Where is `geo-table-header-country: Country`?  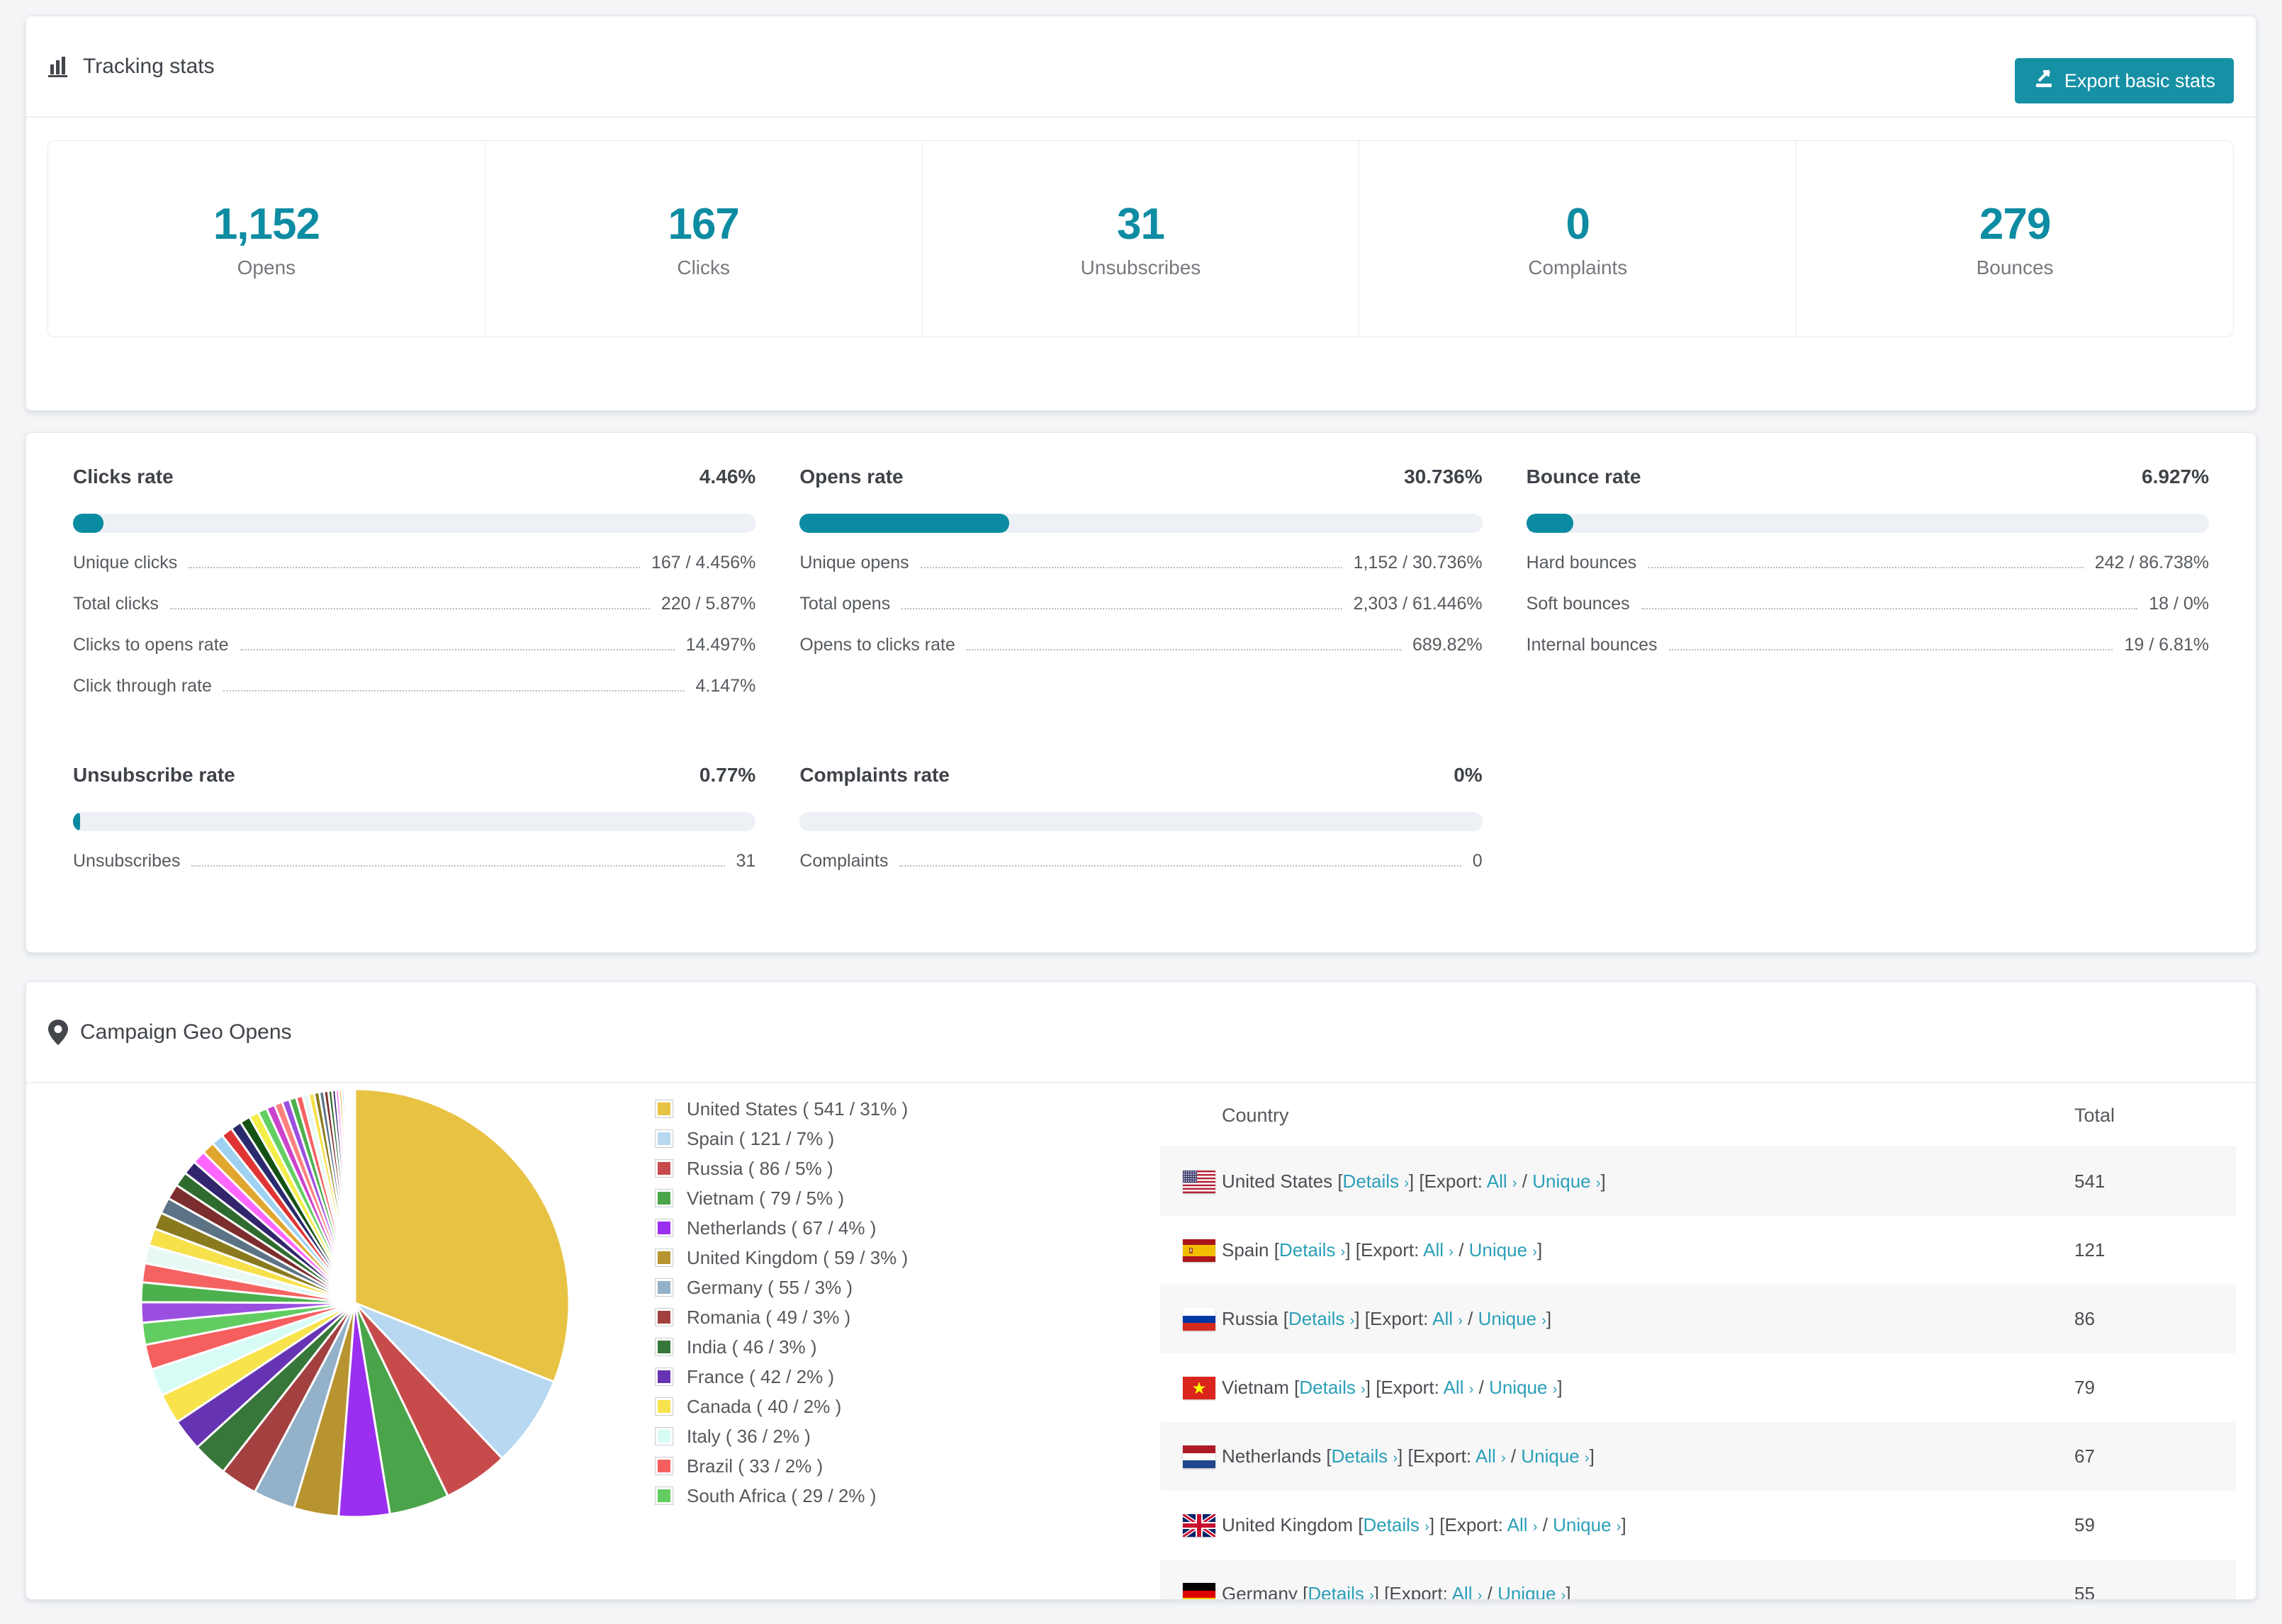
geo-table-header-country: Country is located at coordinates (1256, 1116).